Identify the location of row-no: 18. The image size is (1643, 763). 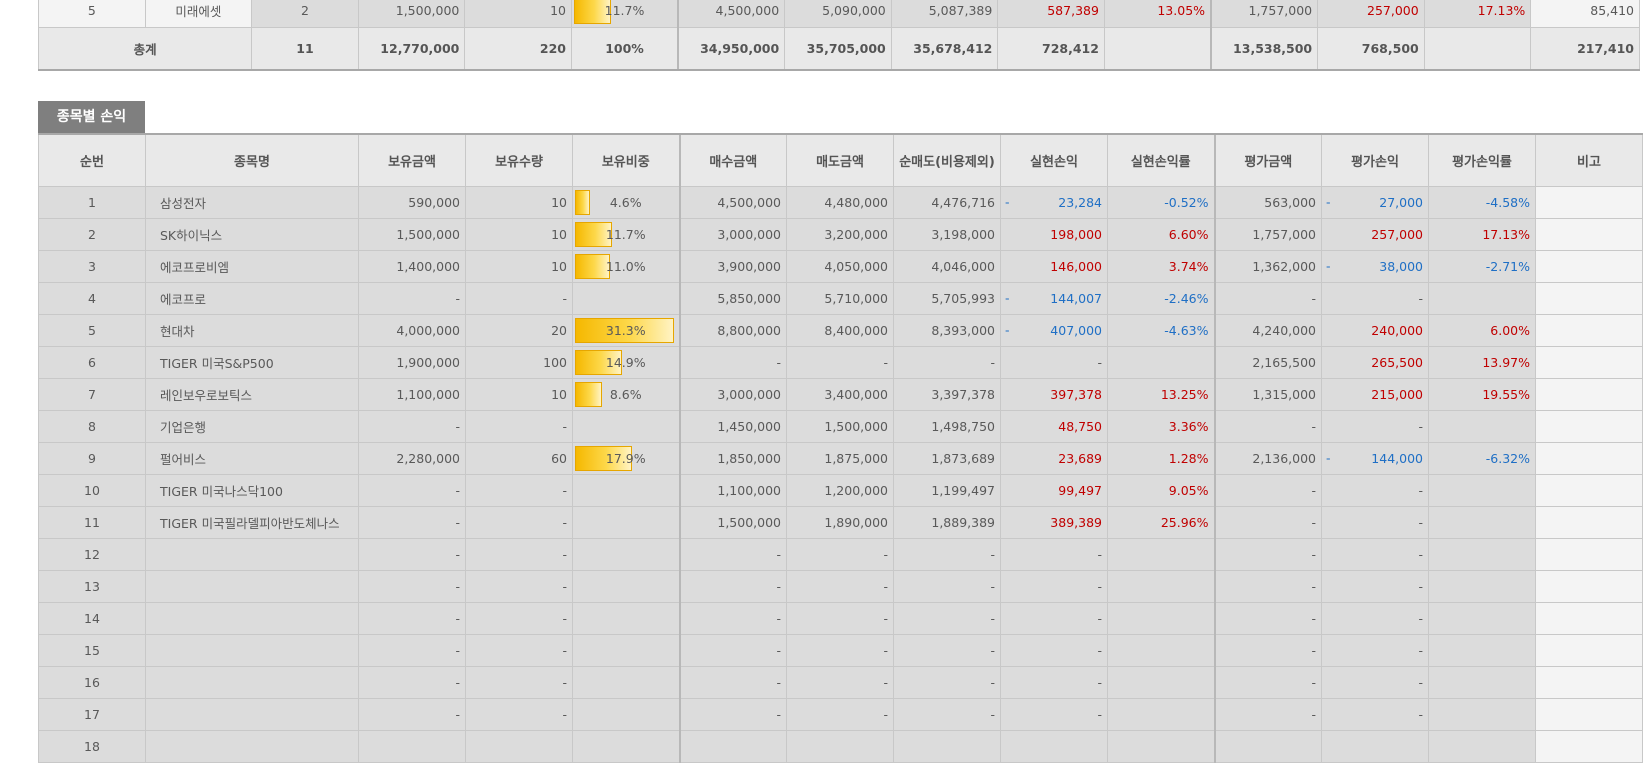
(92, 746).